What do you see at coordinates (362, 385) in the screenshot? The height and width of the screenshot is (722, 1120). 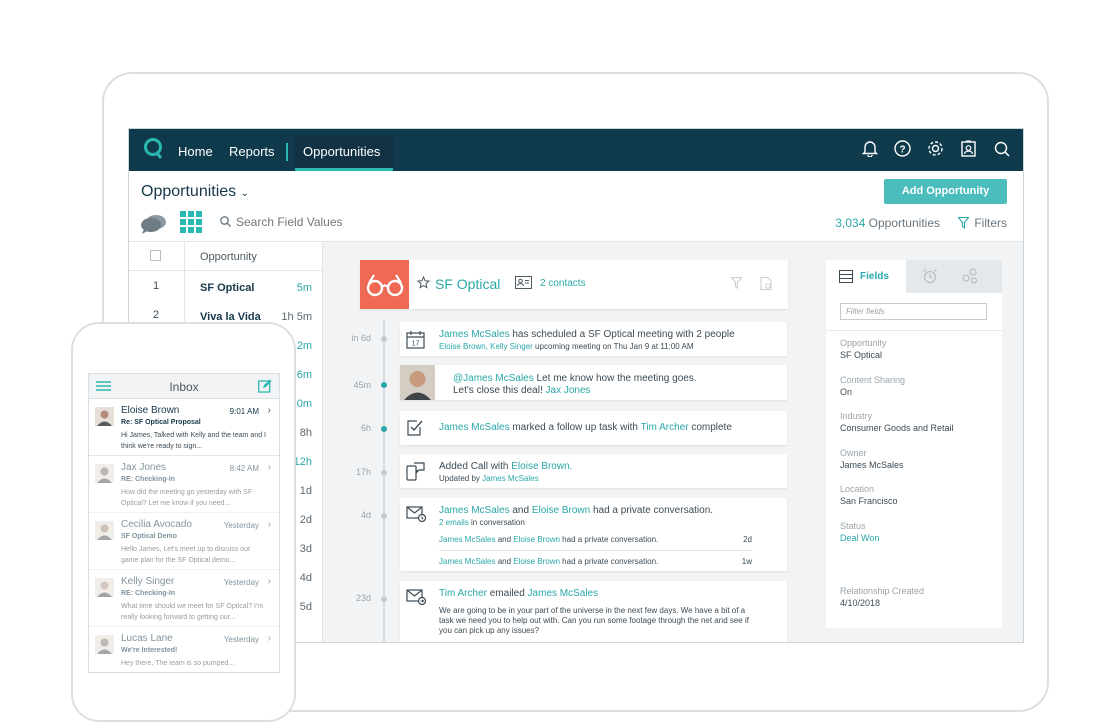 I see `timeline-label: 45m` at bounding box center [362, 385].